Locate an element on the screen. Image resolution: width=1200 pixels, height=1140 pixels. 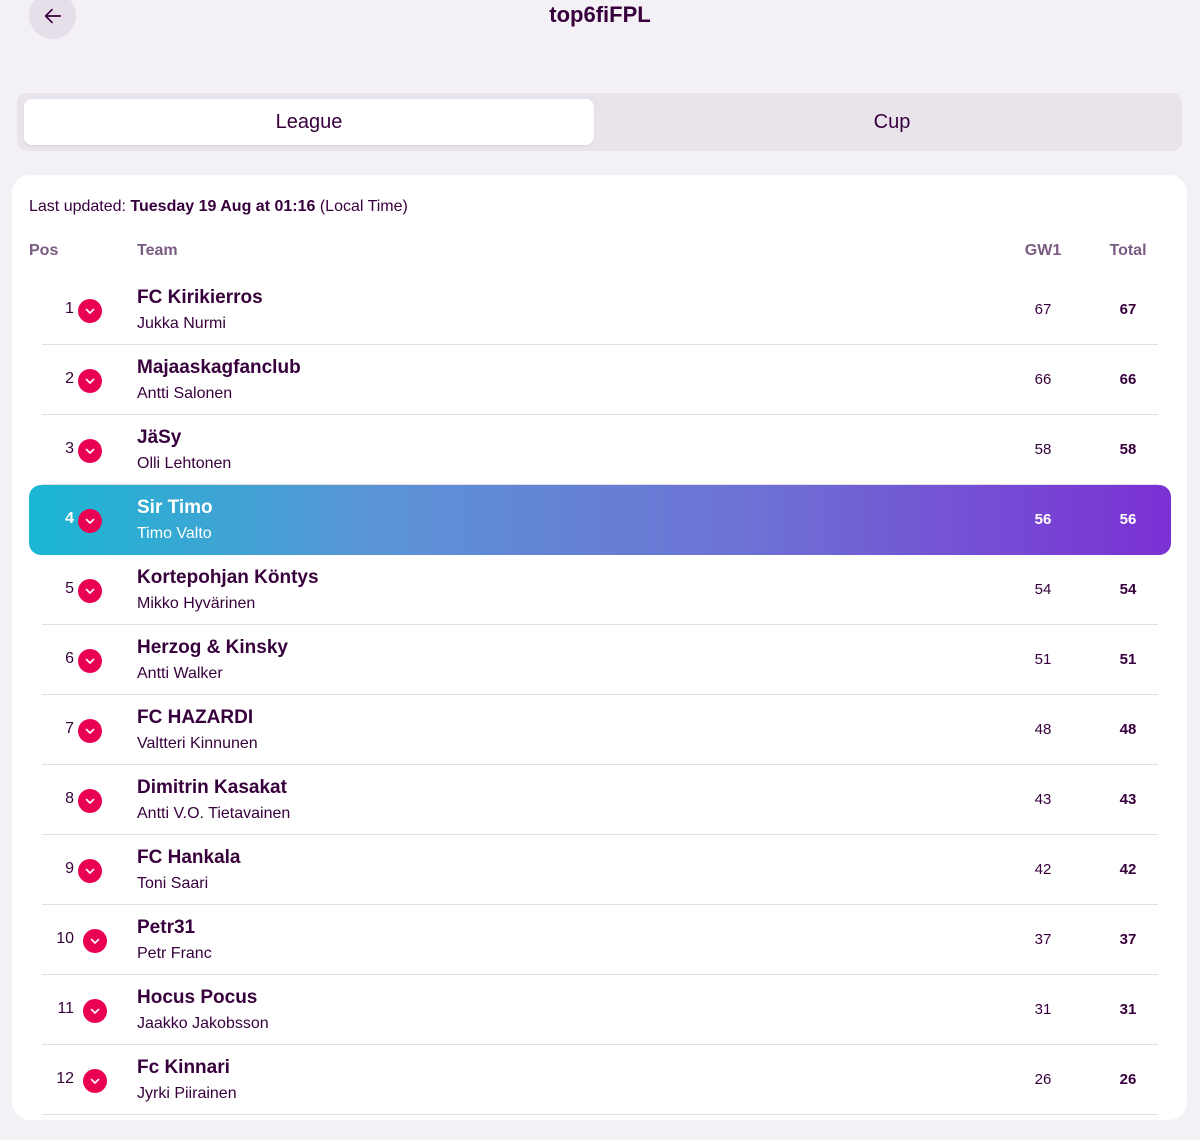
gameweek-points: 26 is located at coordinates (1043, 1079).